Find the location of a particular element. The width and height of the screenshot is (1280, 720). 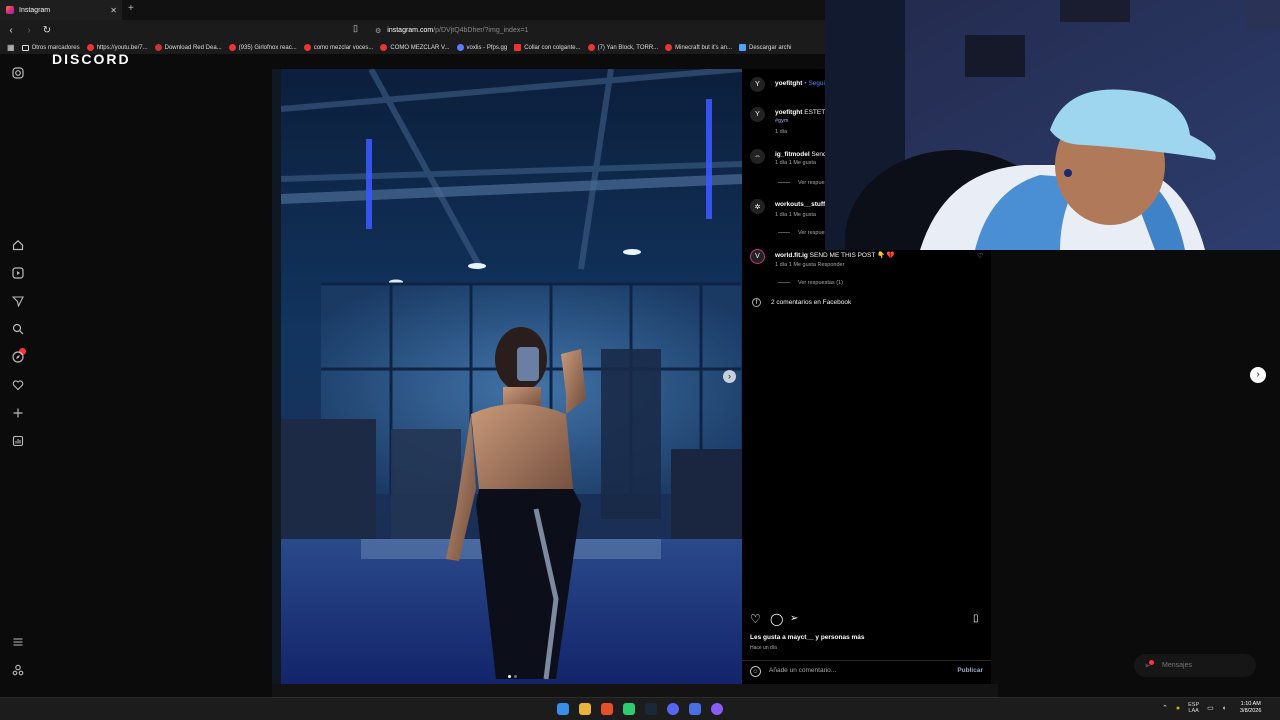

next-post-button: › is located at coordinates (1258, 375).